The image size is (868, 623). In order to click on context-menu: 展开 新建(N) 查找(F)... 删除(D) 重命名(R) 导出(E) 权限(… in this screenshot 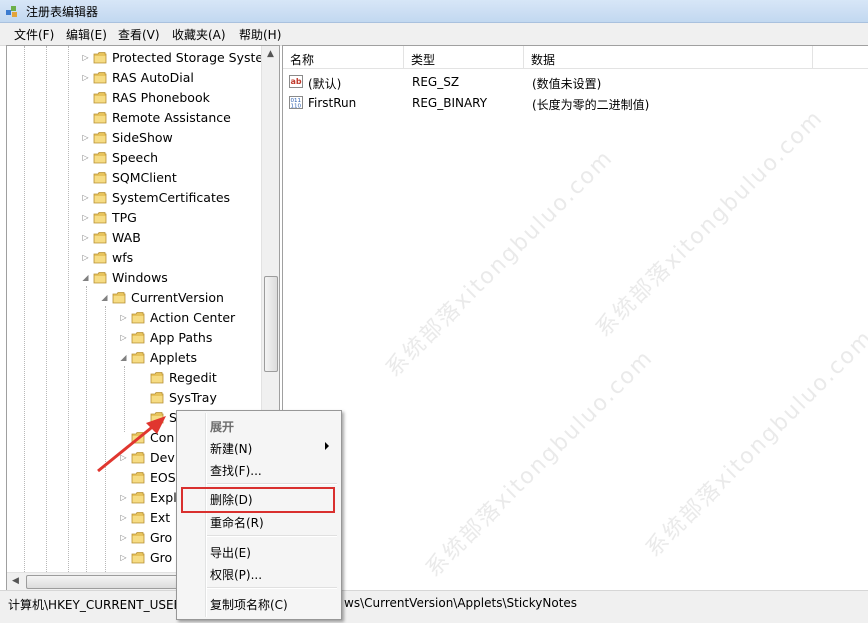, I will do `click(259, 515)`.